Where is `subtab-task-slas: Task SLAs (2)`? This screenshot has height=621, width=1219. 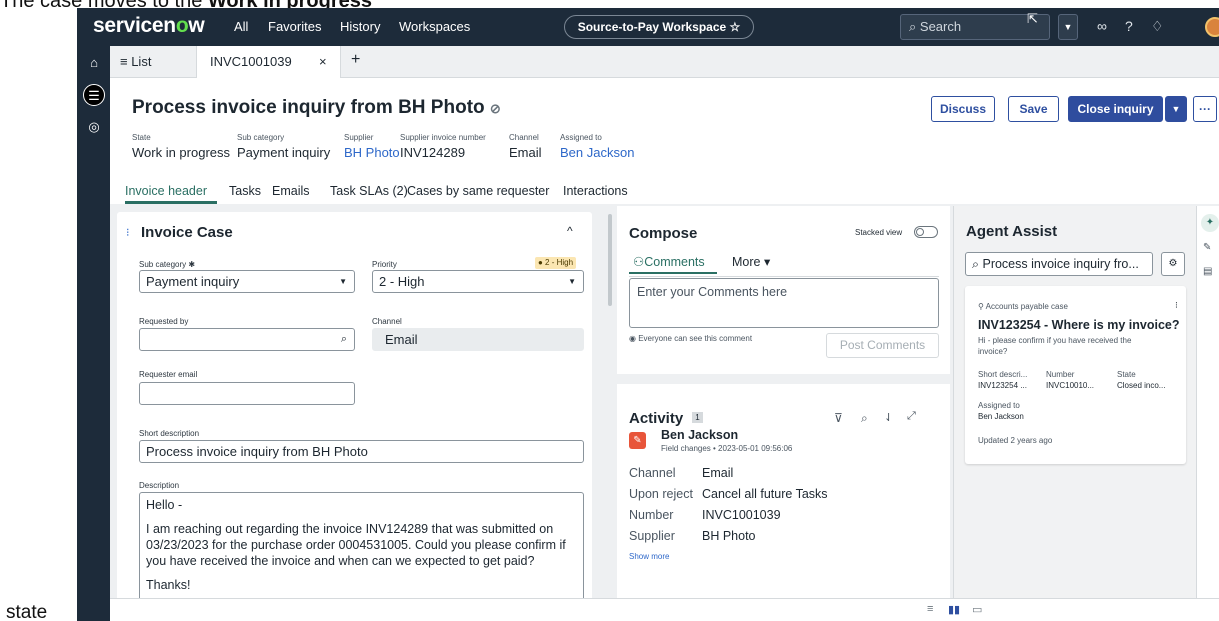
subtab-task-slas: Task SLAs (2) is located at coordinates (369, 191).